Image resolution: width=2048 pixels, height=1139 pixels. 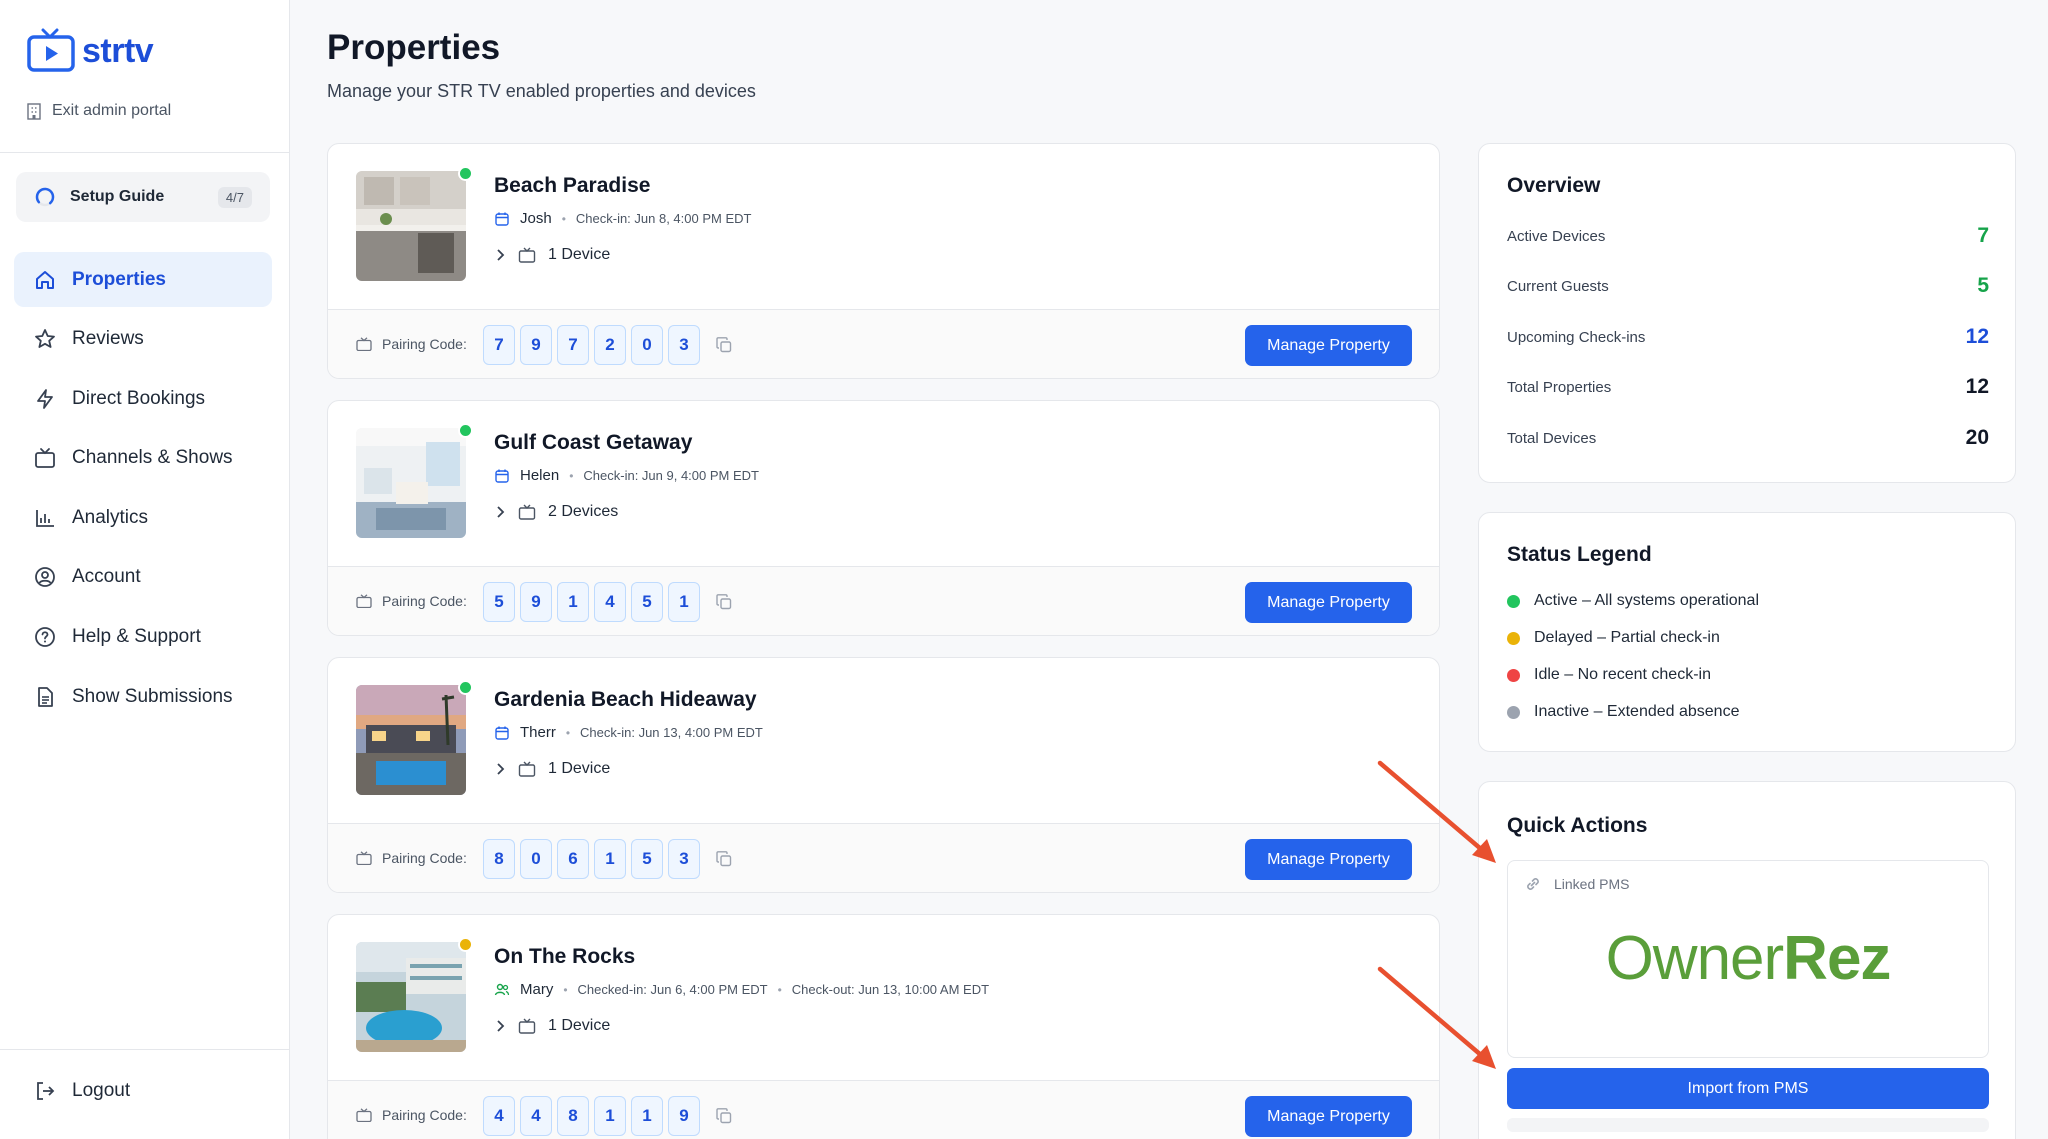 I want to click on tv-logo-icon, so click(x=51, y=50).